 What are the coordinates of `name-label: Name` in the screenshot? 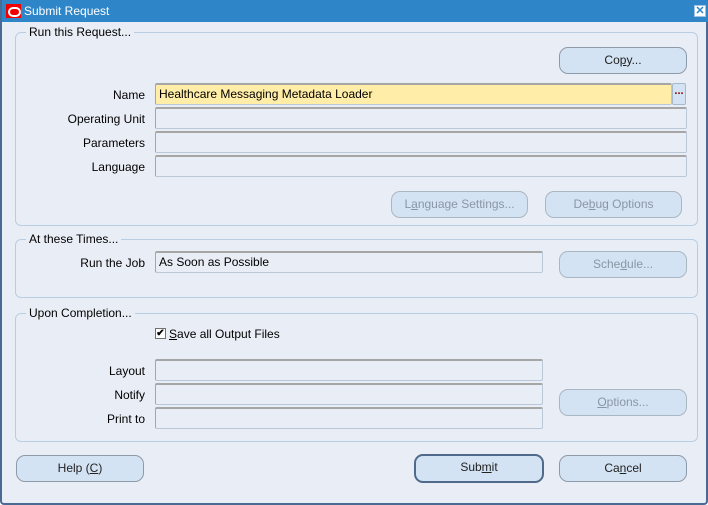 It's located at (128, 95).